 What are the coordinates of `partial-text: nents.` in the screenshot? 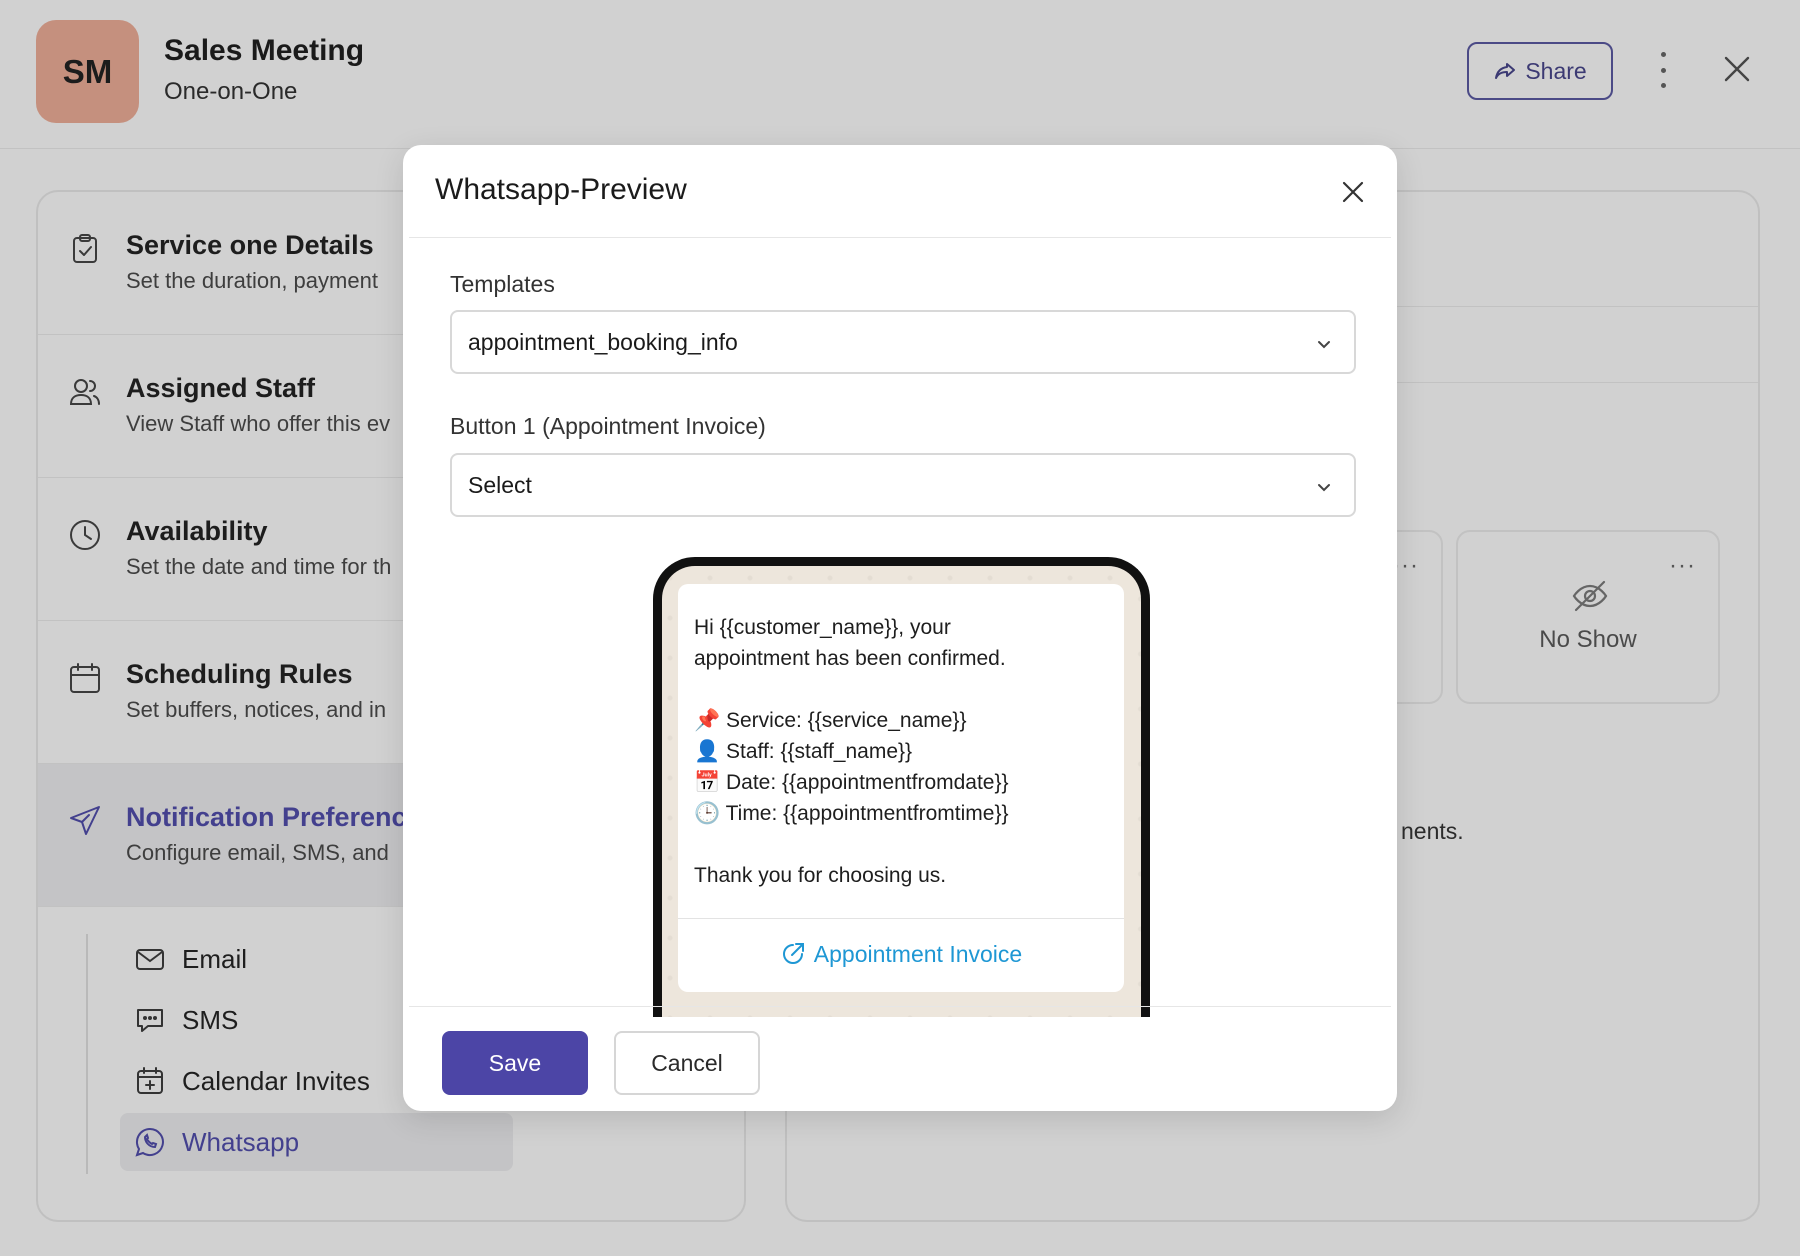 It's located at (1432, 831).